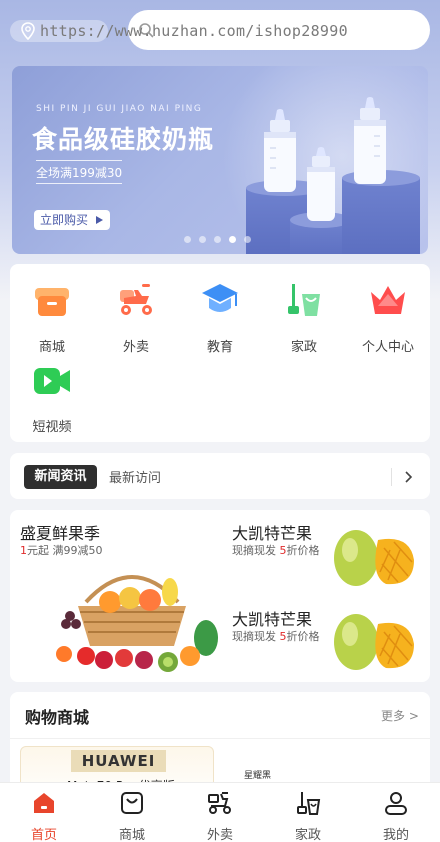  What do you see at coordinates (219, 835) in the screenshot?
I see `tab-label: 外卖` at bounding box center [219, 835].